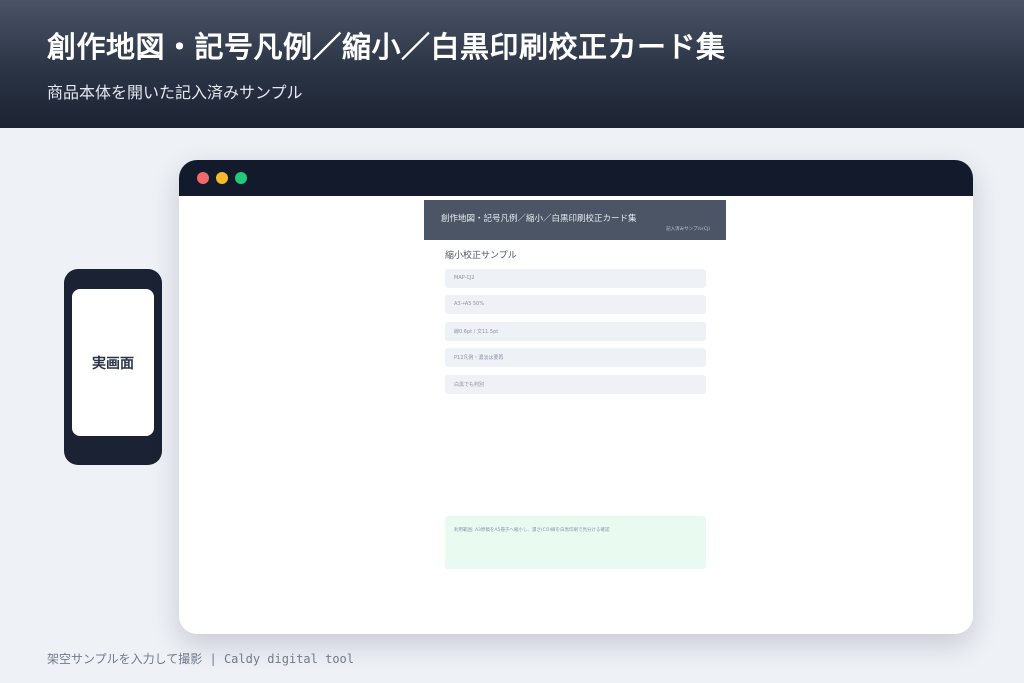  Describe the element at coordinates (175, 92) in the screenshot. I see `hero-subtitle: 商品本体を開いた記入済みサンプル` at that location.